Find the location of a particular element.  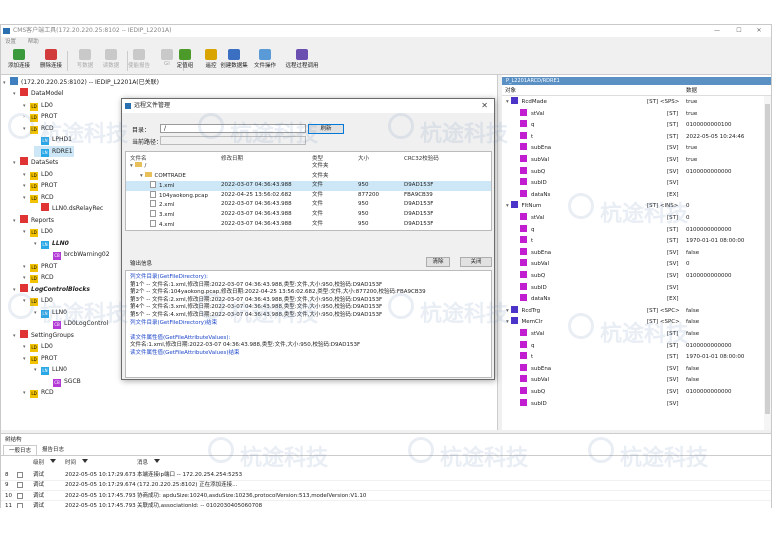

tree-node: › LD PROT is located at coordinates (40, 116).